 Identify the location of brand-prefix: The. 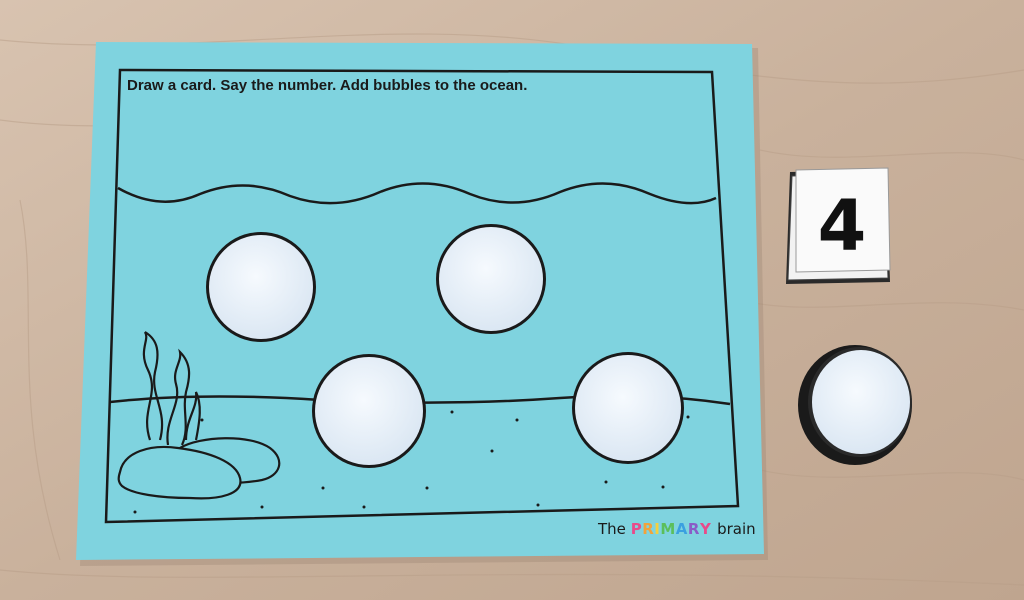
(612, 529).